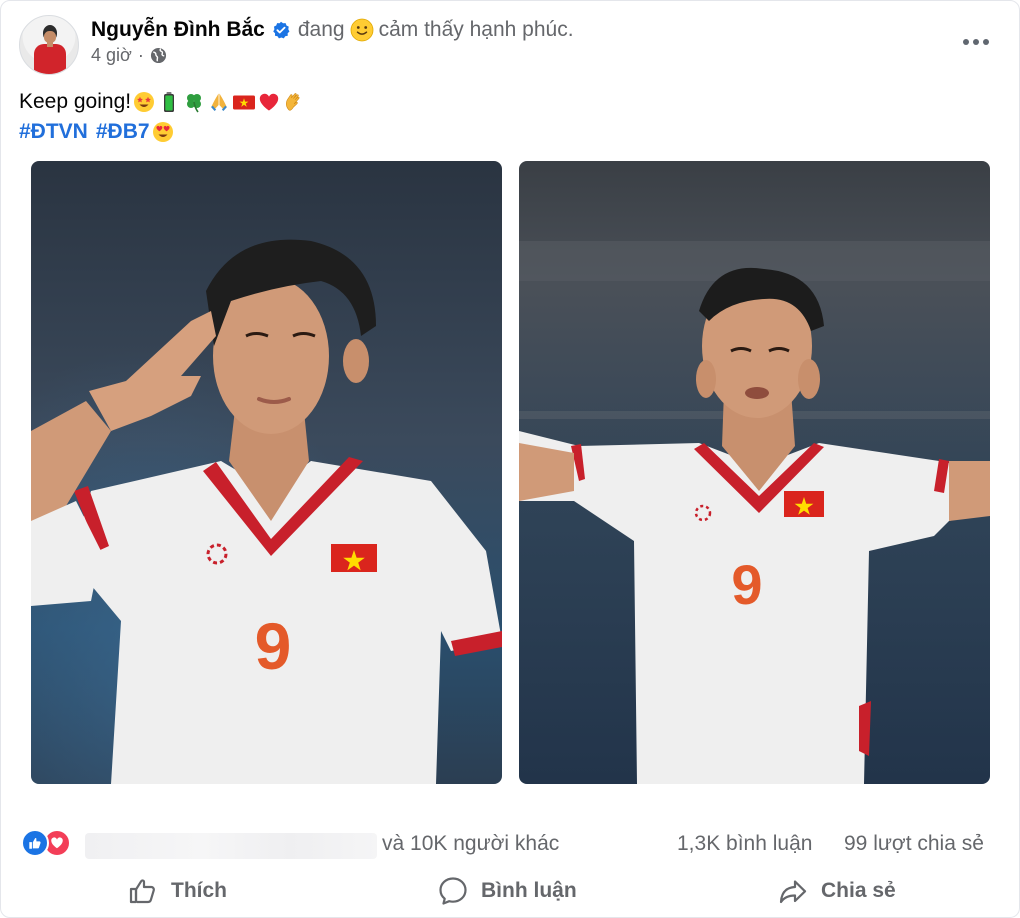 This screenshot has height=918, width=1020. I want to click on more-options-button, so click(976, 42).